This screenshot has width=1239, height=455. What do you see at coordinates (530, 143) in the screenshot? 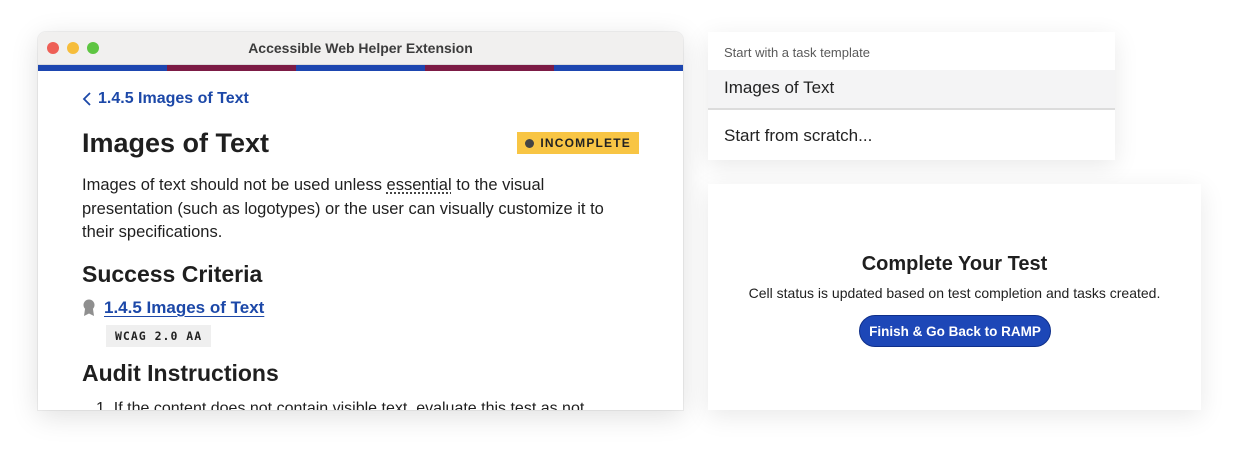
I see `status-dot-icon` at bounding box center [530, 143].